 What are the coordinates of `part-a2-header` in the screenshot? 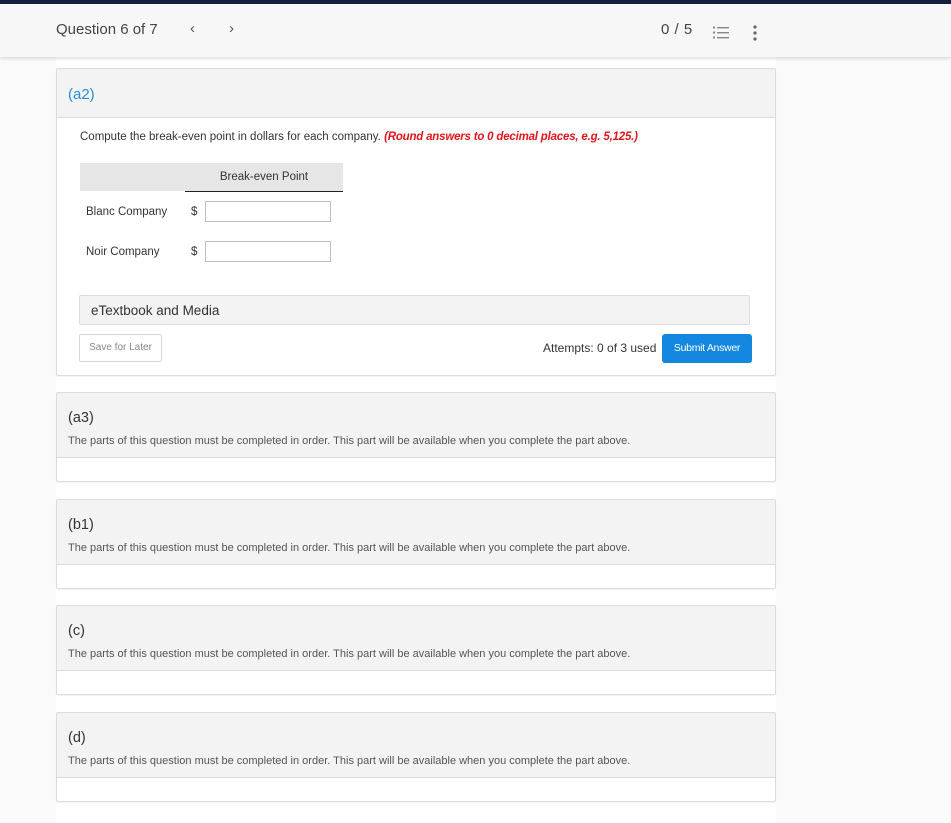 It's located at (416, 93).